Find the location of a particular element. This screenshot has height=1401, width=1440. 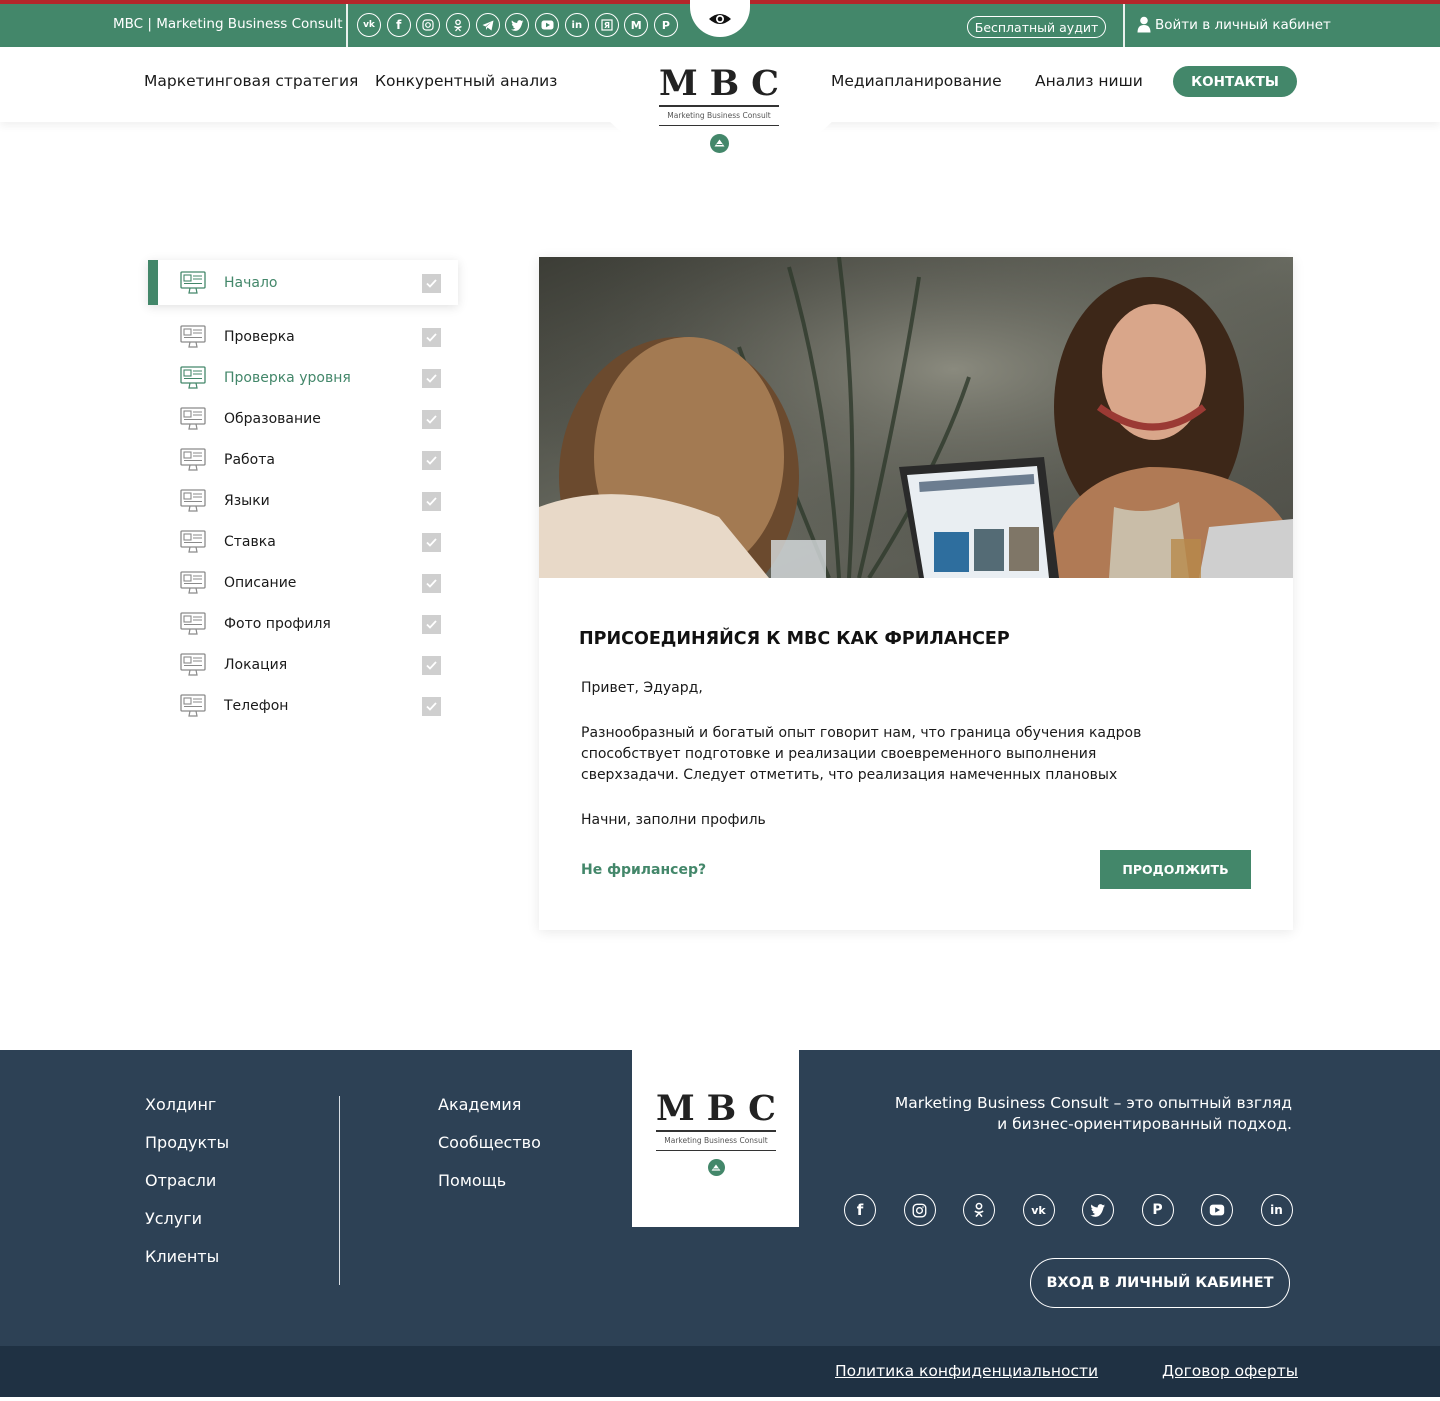

step-label: Фото профиля is located at coordinates (277, 624).